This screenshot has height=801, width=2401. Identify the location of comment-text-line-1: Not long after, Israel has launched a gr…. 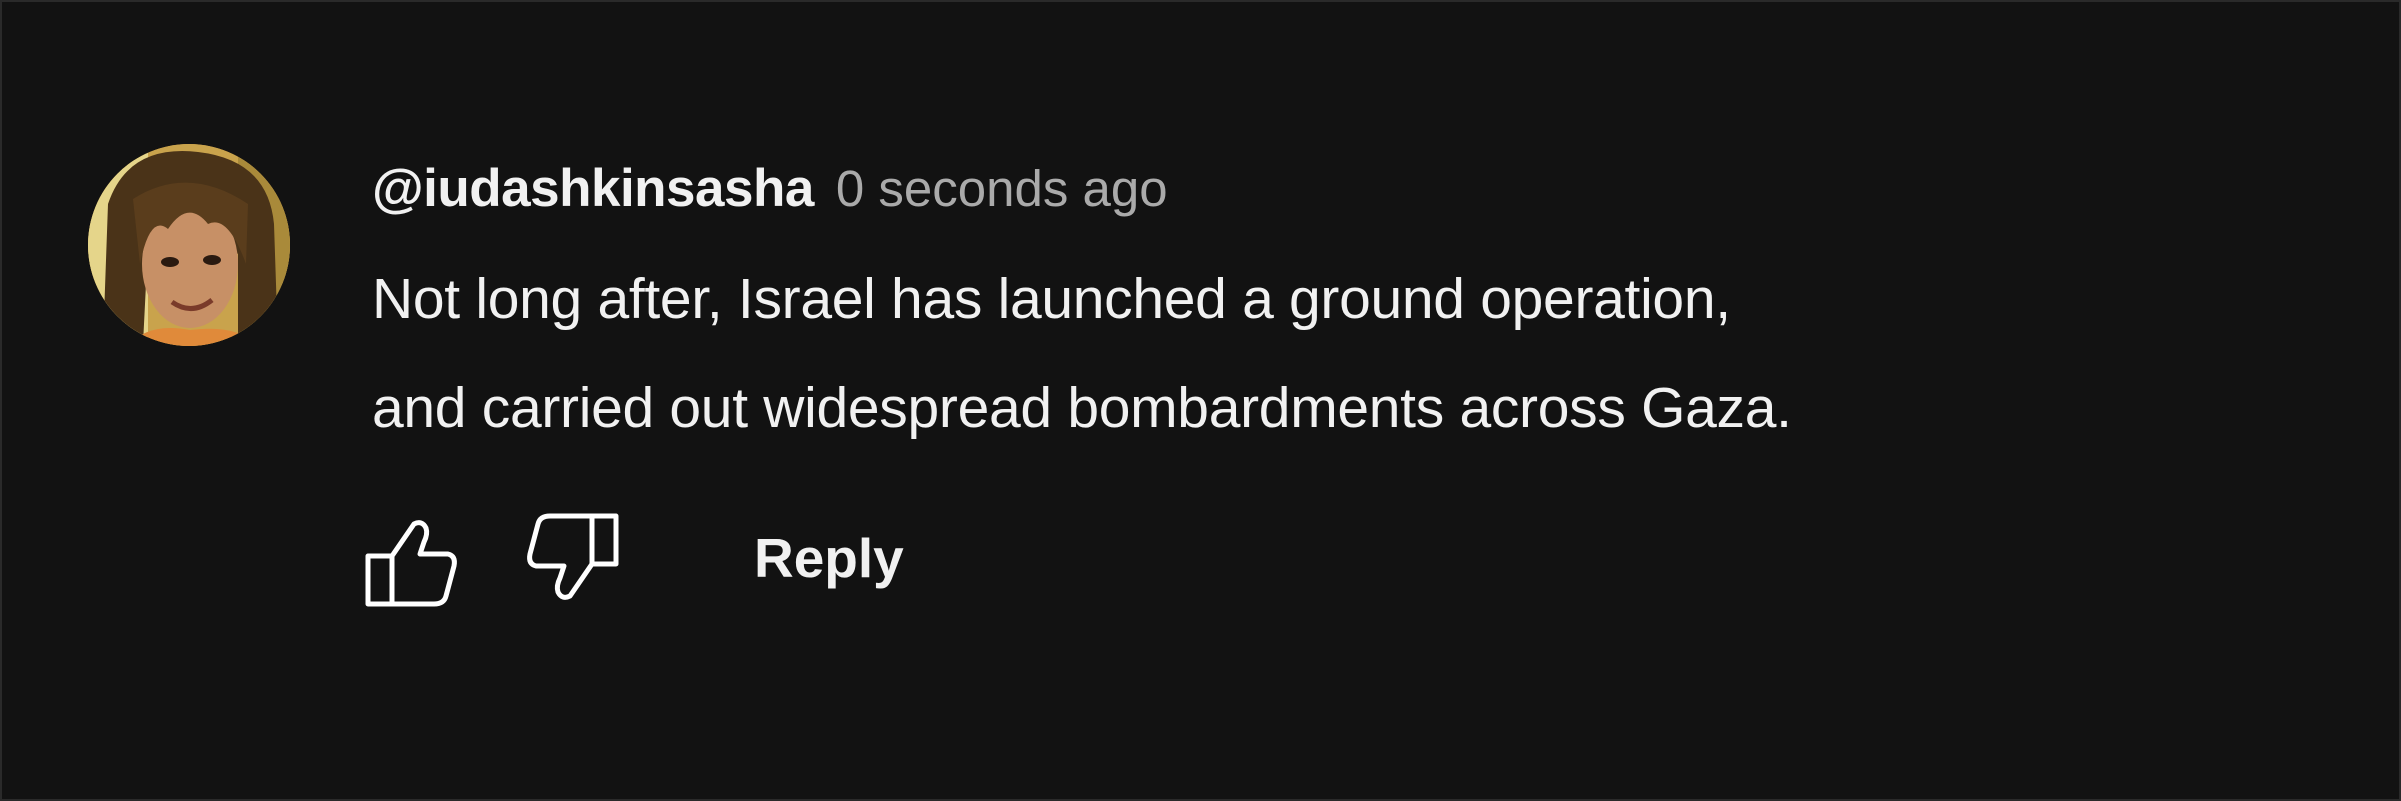
(1051, 299).